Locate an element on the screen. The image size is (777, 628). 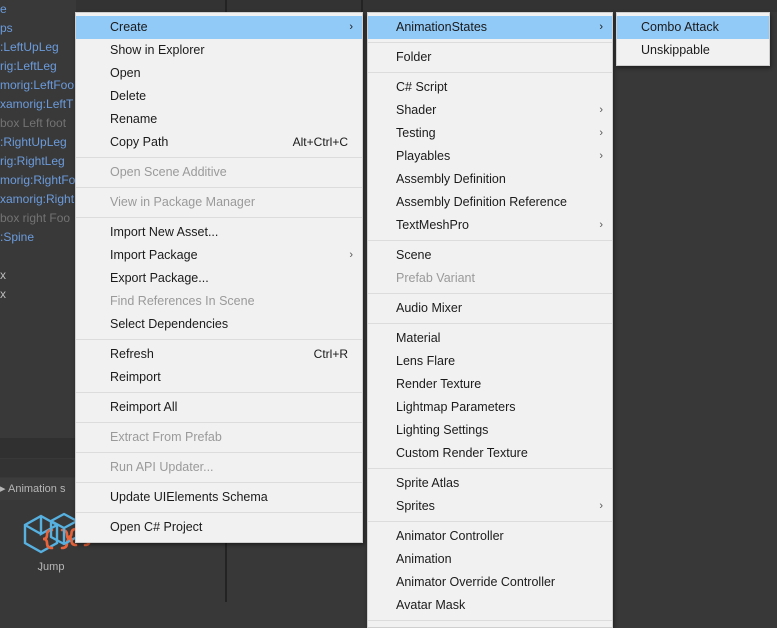
menu-item-label: Select Dependencies is located at coordinates (169, 324).